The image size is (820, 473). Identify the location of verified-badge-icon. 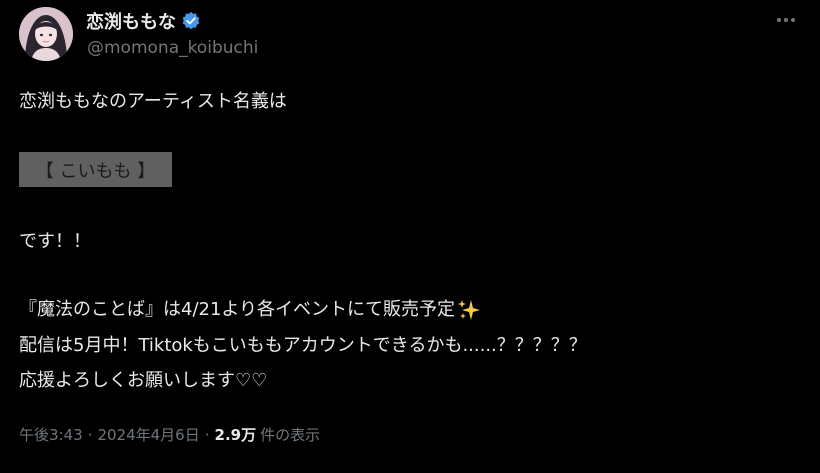
(191, 21).